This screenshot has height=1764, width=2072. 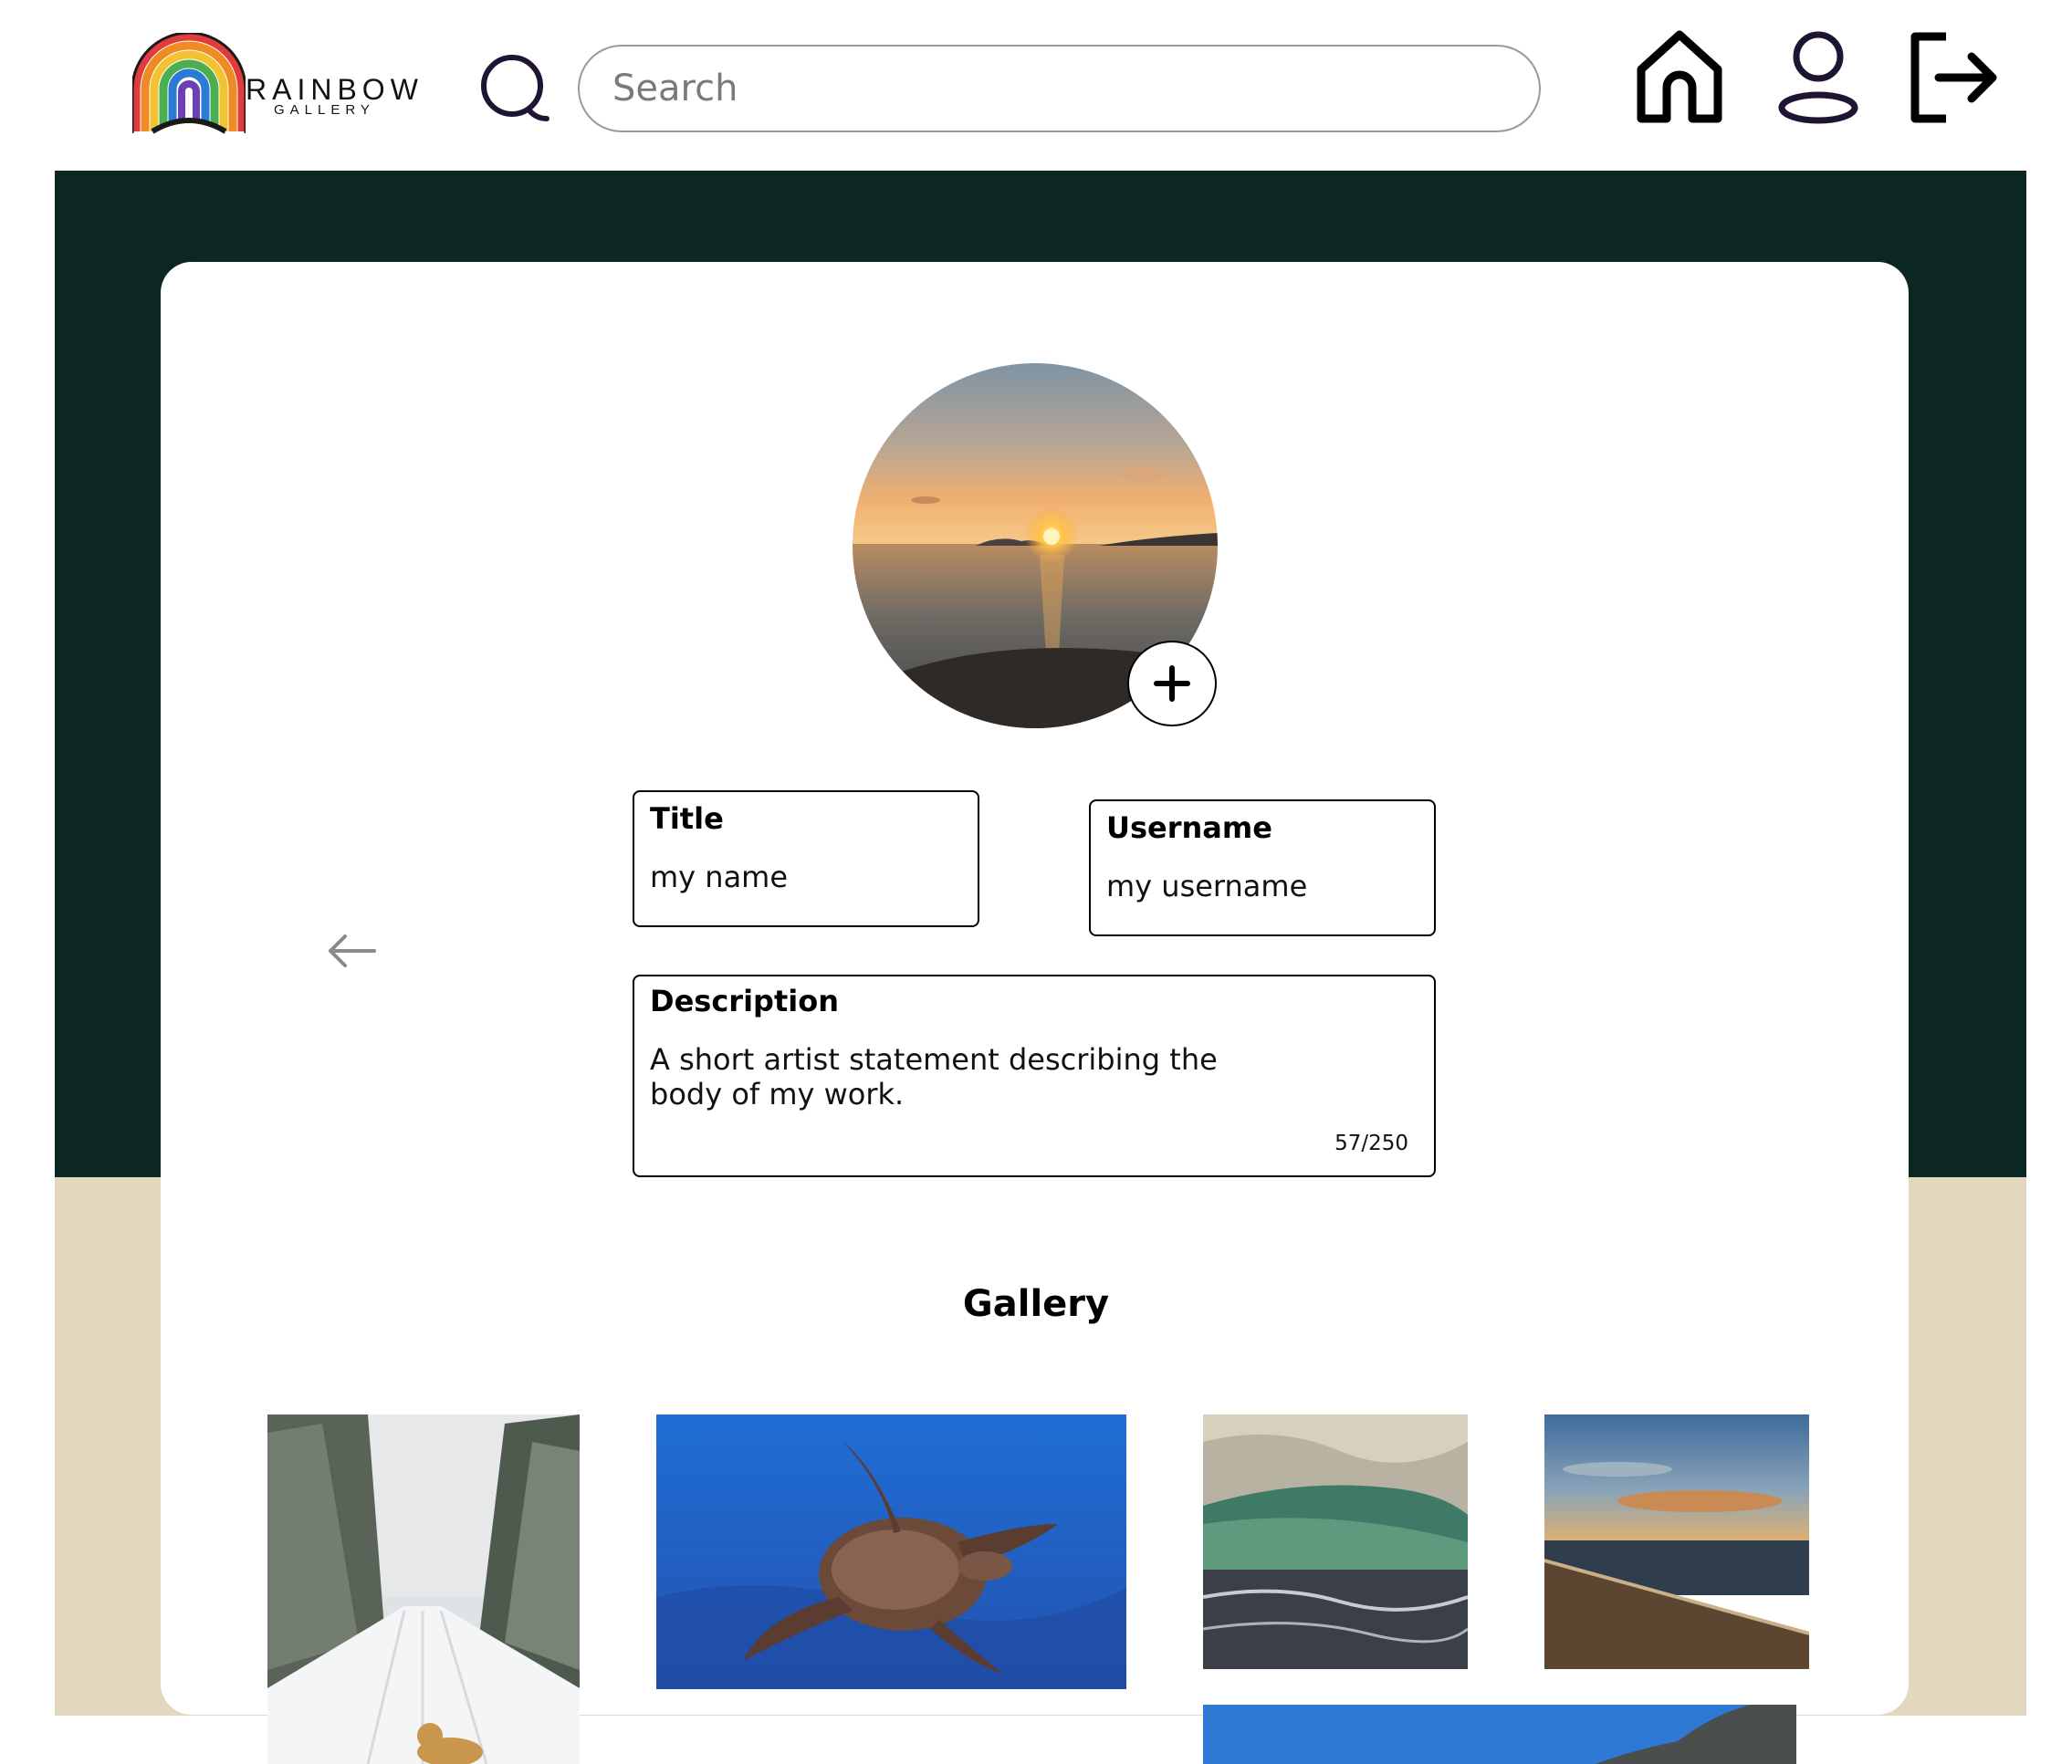 I want to click on char-count: 57/250, so click(x=1371, y=1143).